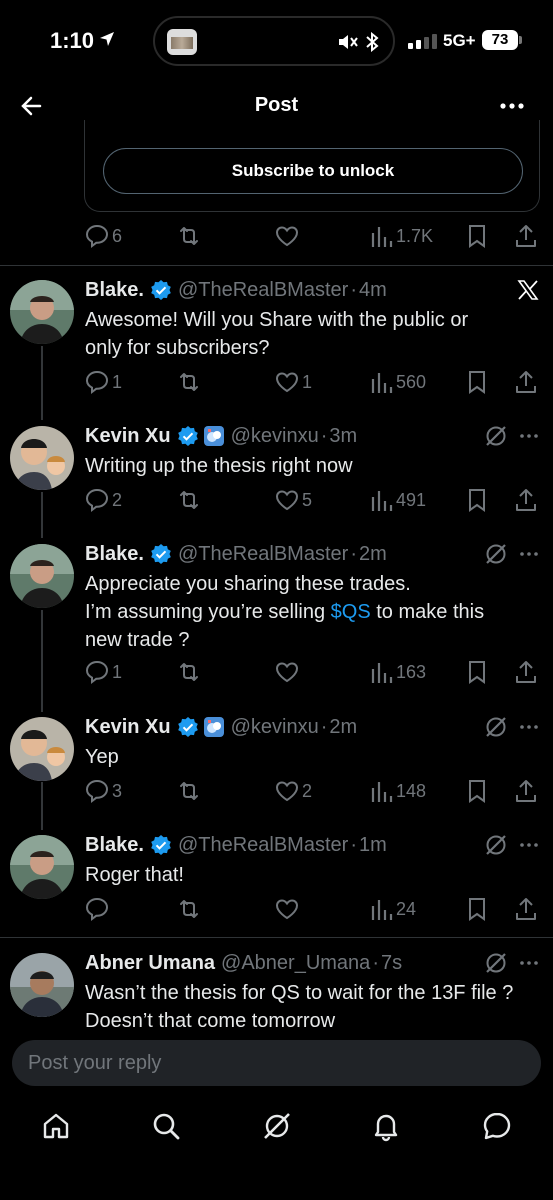 Image resolution: width=553 pixels, height=1200 pixels. Describe the element at coordinates (386, 1126) in the screenshot. I see `notifications-bell-icon` at that location.